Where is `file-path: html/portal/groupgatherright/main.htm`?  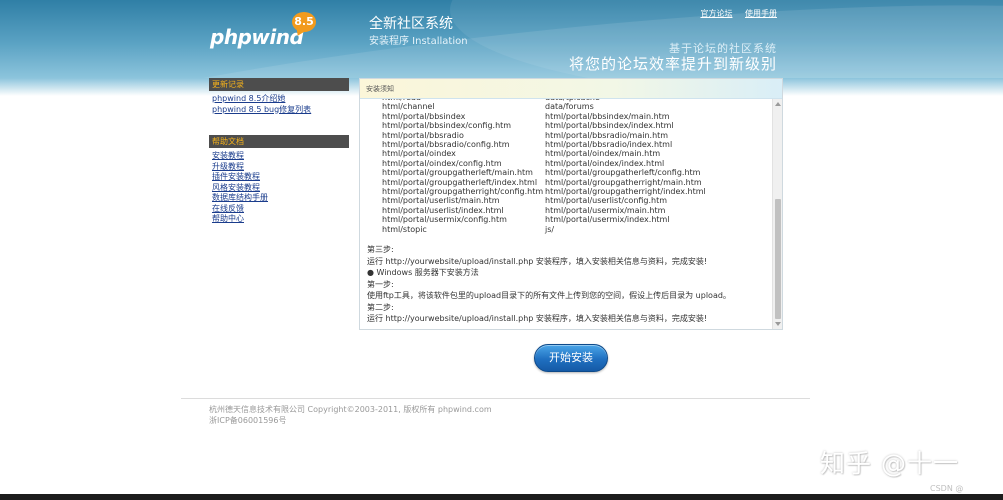
file-path: html/portal/groupgatherright/main.htm is located at coordinates (623, 182).